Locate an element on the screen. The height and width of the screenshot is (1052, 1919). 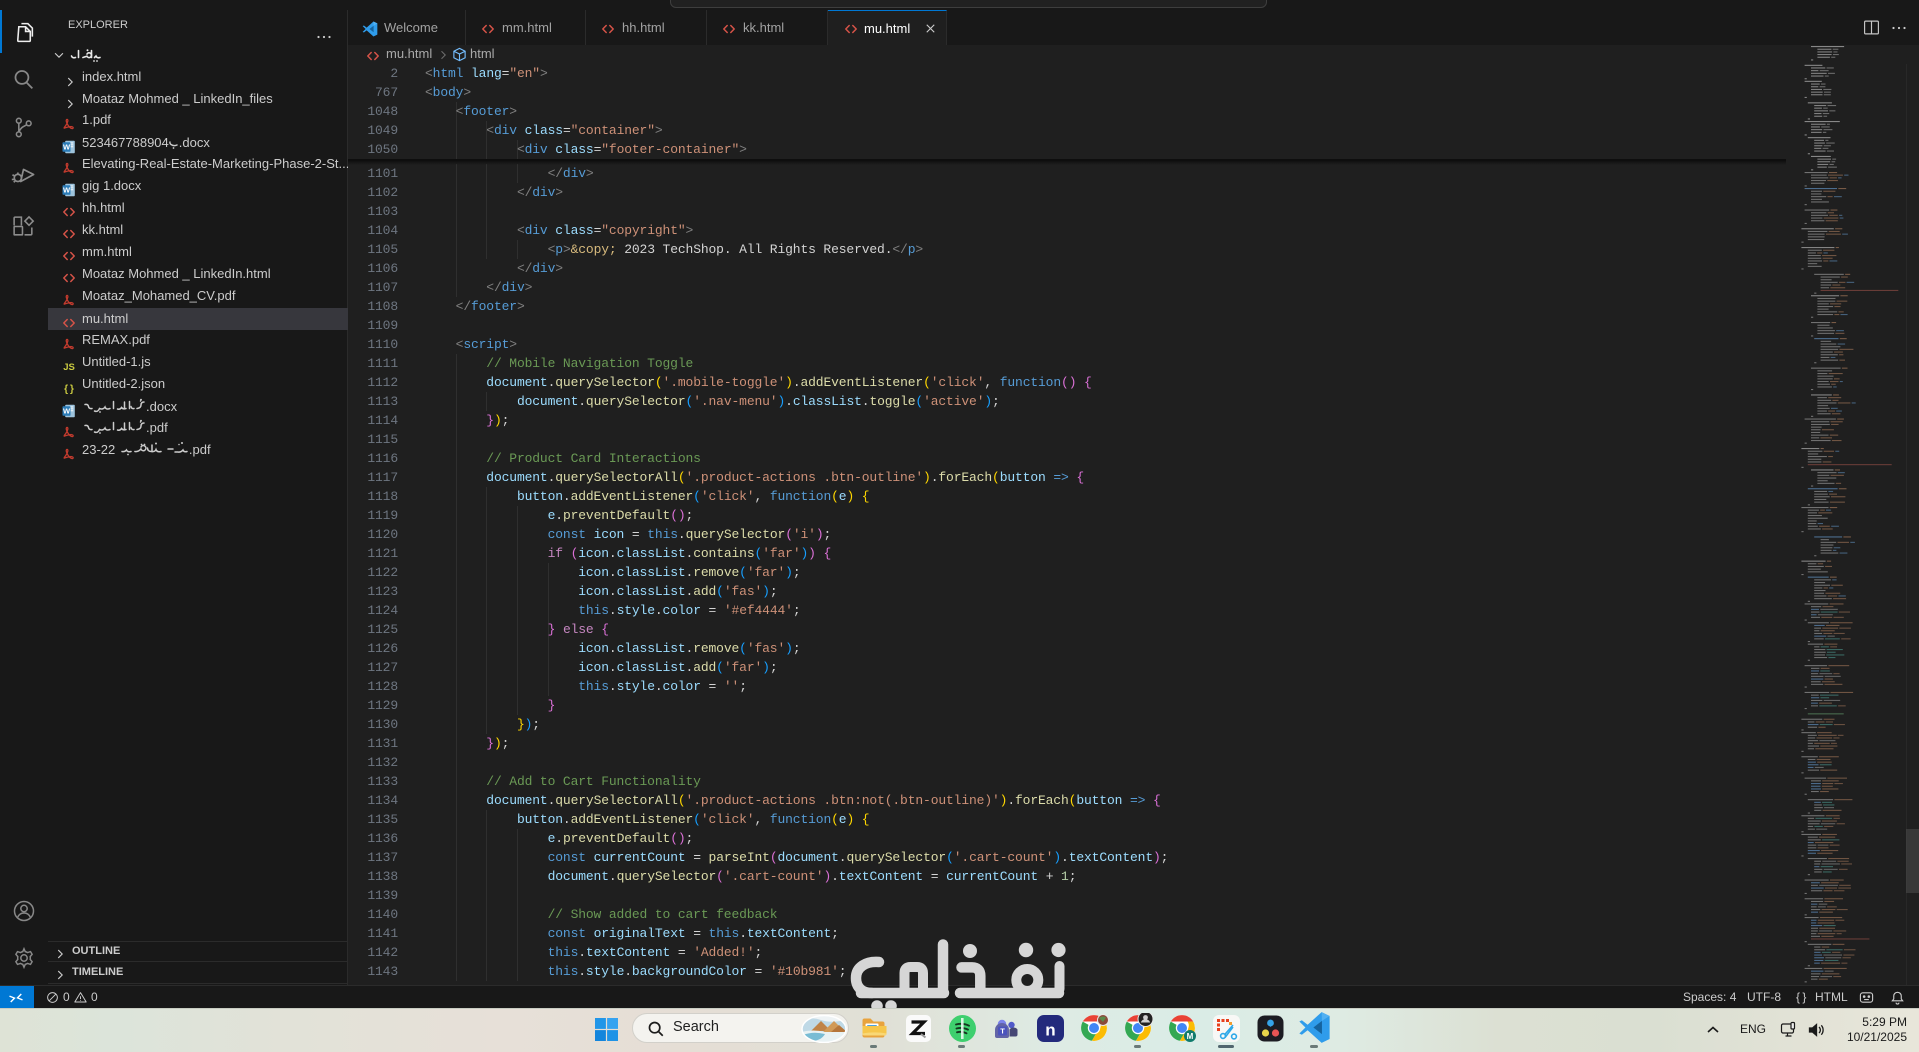
svg-text: n is located at coordinates (1050, 1030).